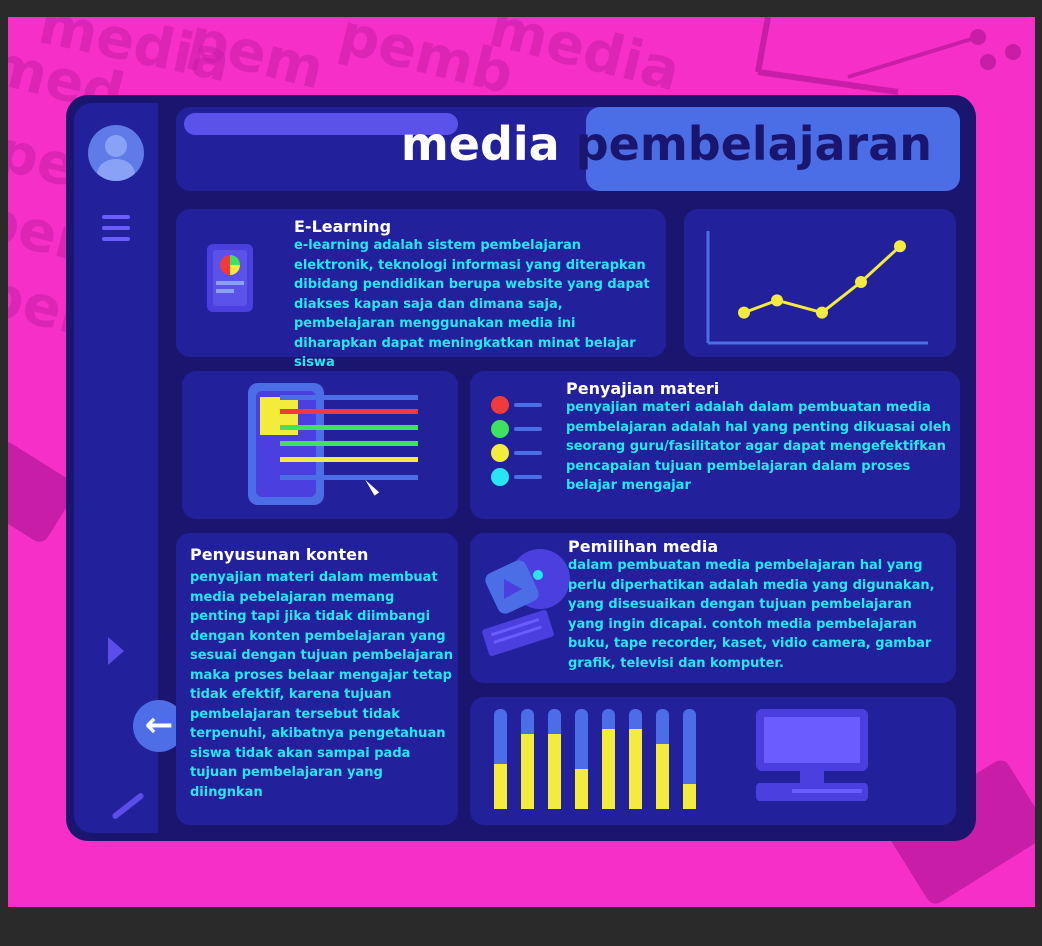  What do you see at coordinates (128, 806) in the screenshot?
I see `pen-icon` at bounding box center [128, 806].